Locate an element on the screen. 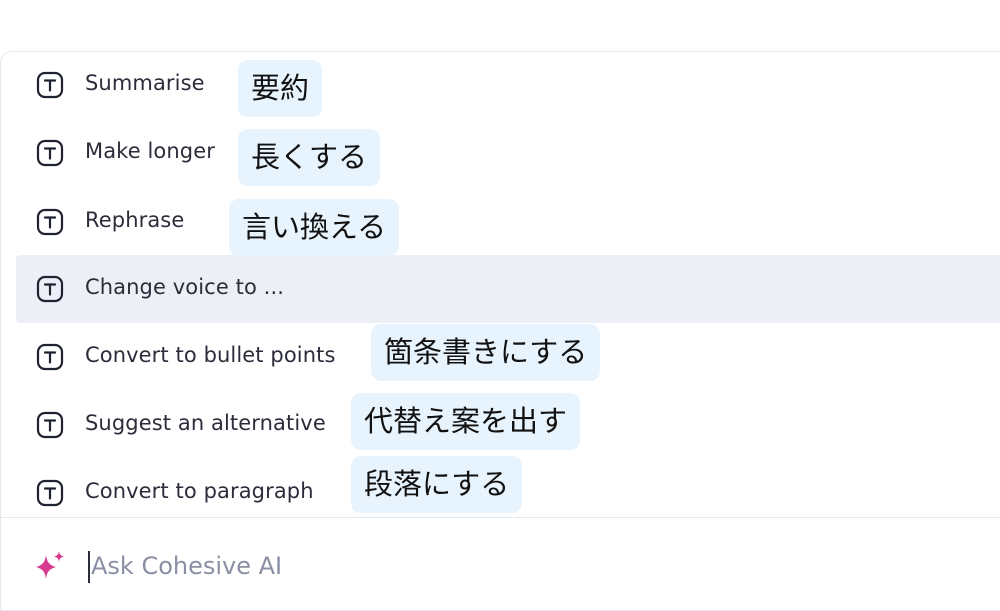  menu-item-summarise: Summarise is located at coordinates (508, 86).